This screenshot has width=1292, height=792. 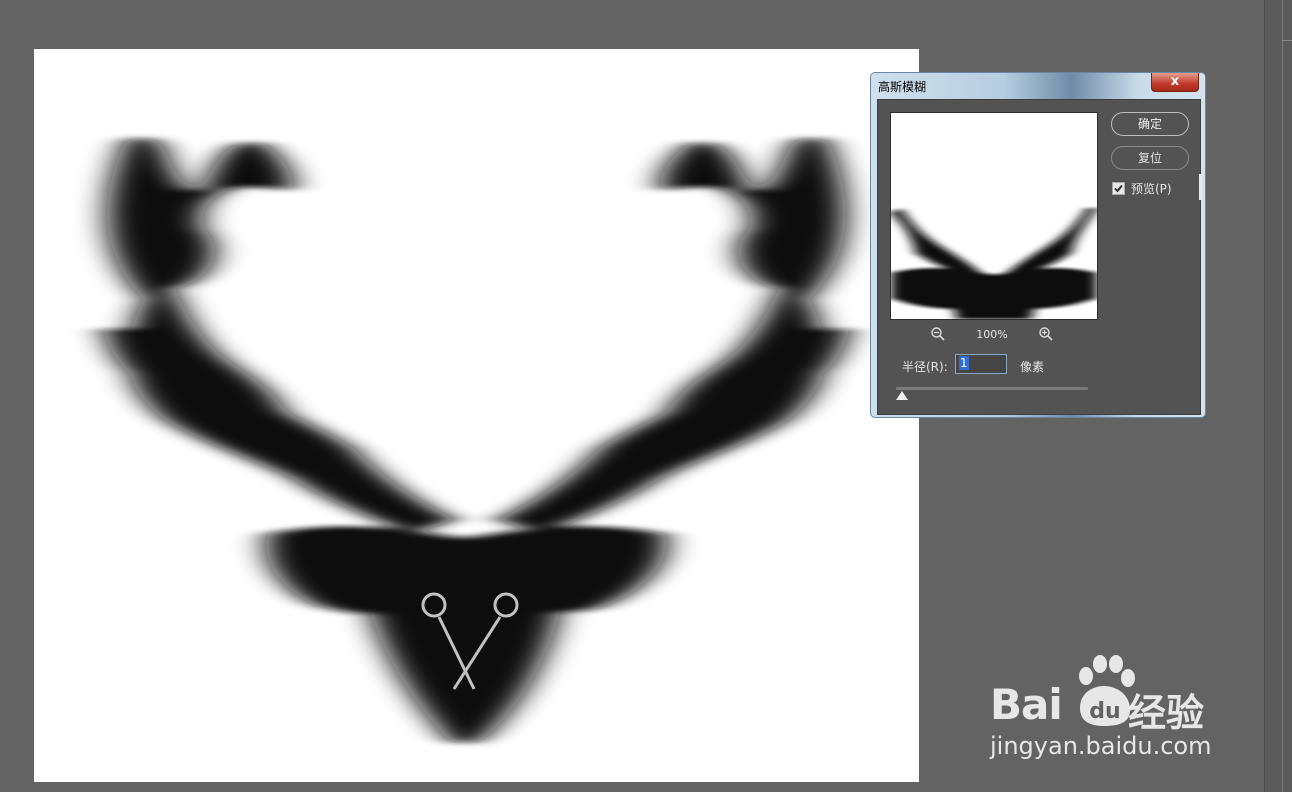 What do you see at coordinates (1046, 336) in the screenshot?
I see `zoom-in-icon` at bounding box center [1046, 336].